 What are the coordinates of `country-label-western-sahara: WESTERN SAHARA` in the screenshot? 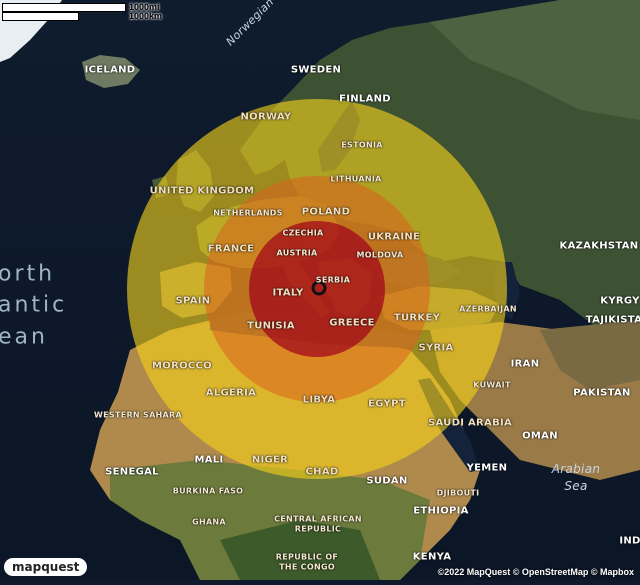 It's located at (138, 415).